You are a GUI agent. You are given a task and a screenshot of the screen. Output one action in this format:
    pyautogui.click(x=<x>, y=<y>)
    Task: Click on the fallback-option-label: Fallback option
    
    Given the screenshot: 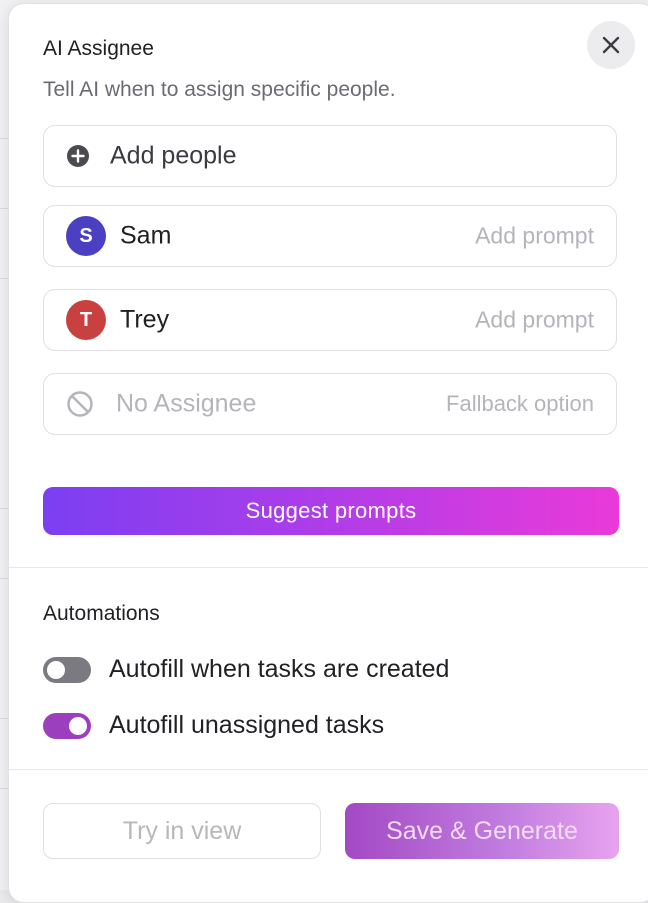 What is the action you would take?
    pyautogui.click(x=520, y=403)
    